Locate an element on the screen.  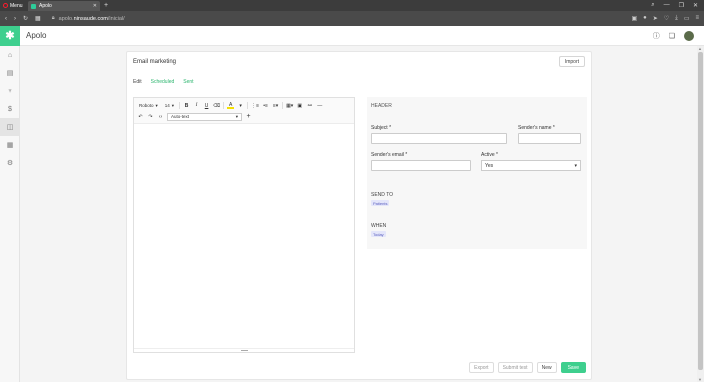
unordered-list-icon: •≡ is located at coordinates (265, 105).